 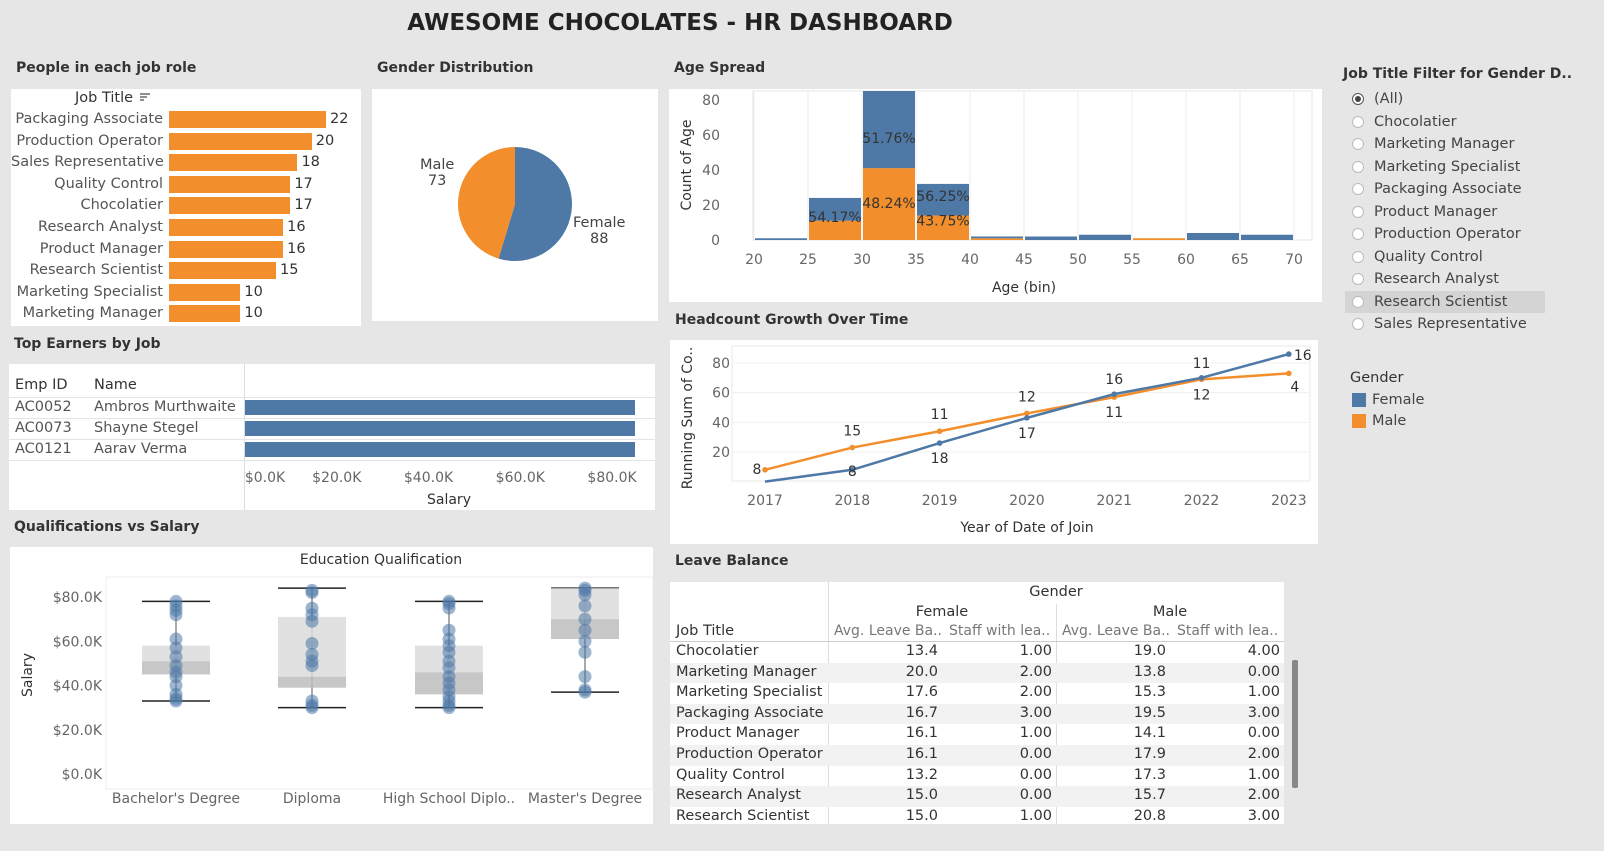 What do you see at coordinates (144, 98) in the screenshot?
I see `sort-descending-icon` at bounding box center [144, 98].